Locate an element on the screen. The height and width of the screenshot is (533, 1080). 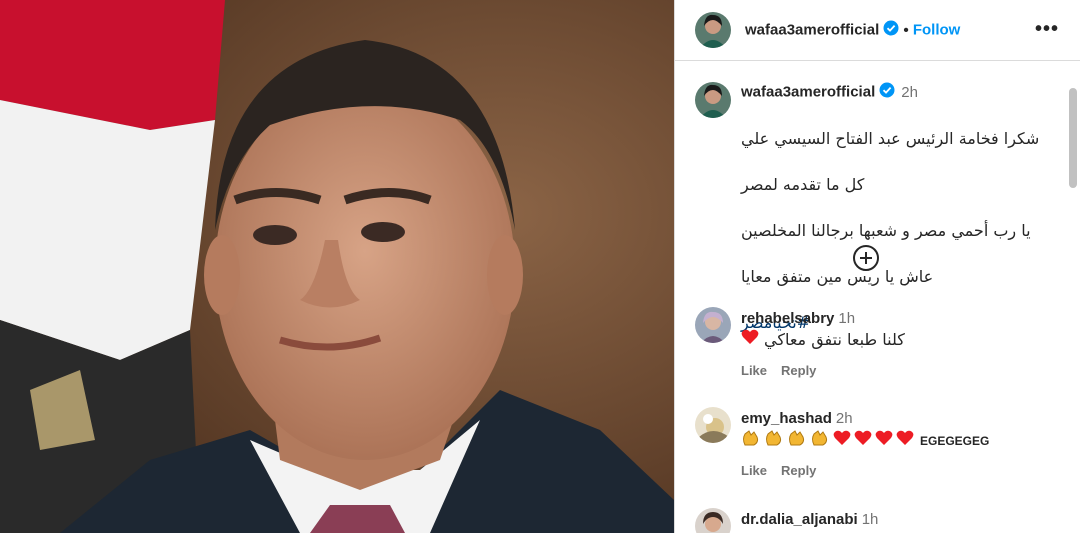
caption-username: wafaa3amerofficial is located at coordinates (808, 92).